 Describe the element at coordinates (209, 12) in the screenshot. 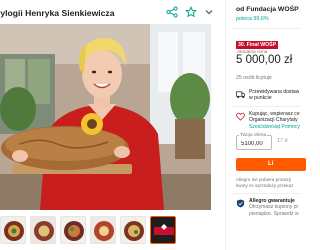

I see `chevron-down-icon` at that location.